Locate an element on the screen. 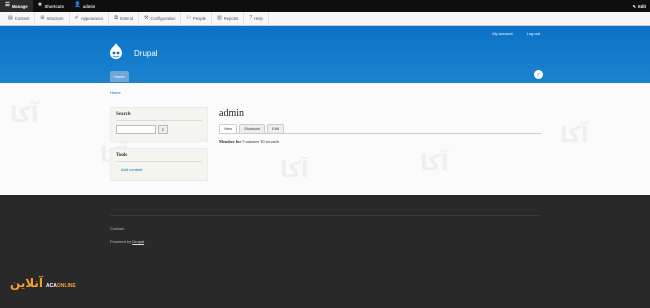 Image resolution: width=650 pixels, height=308 pixels. tray-label: Help is located at coordinates (258, 18).